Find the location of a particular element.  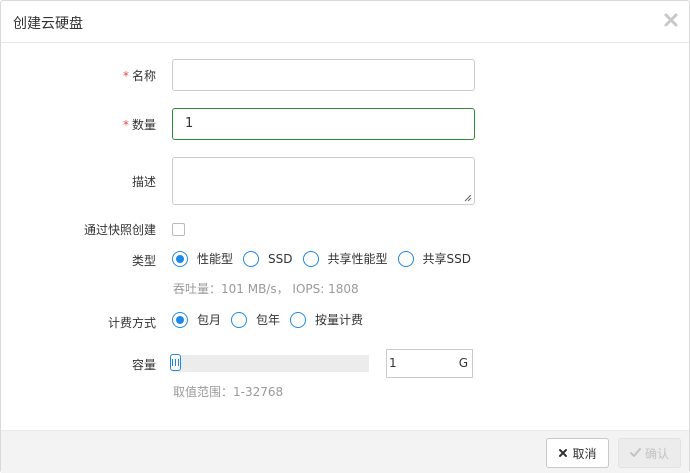

type-option-shared-ssd: 共享SSD is located at coordinates (434, 258).